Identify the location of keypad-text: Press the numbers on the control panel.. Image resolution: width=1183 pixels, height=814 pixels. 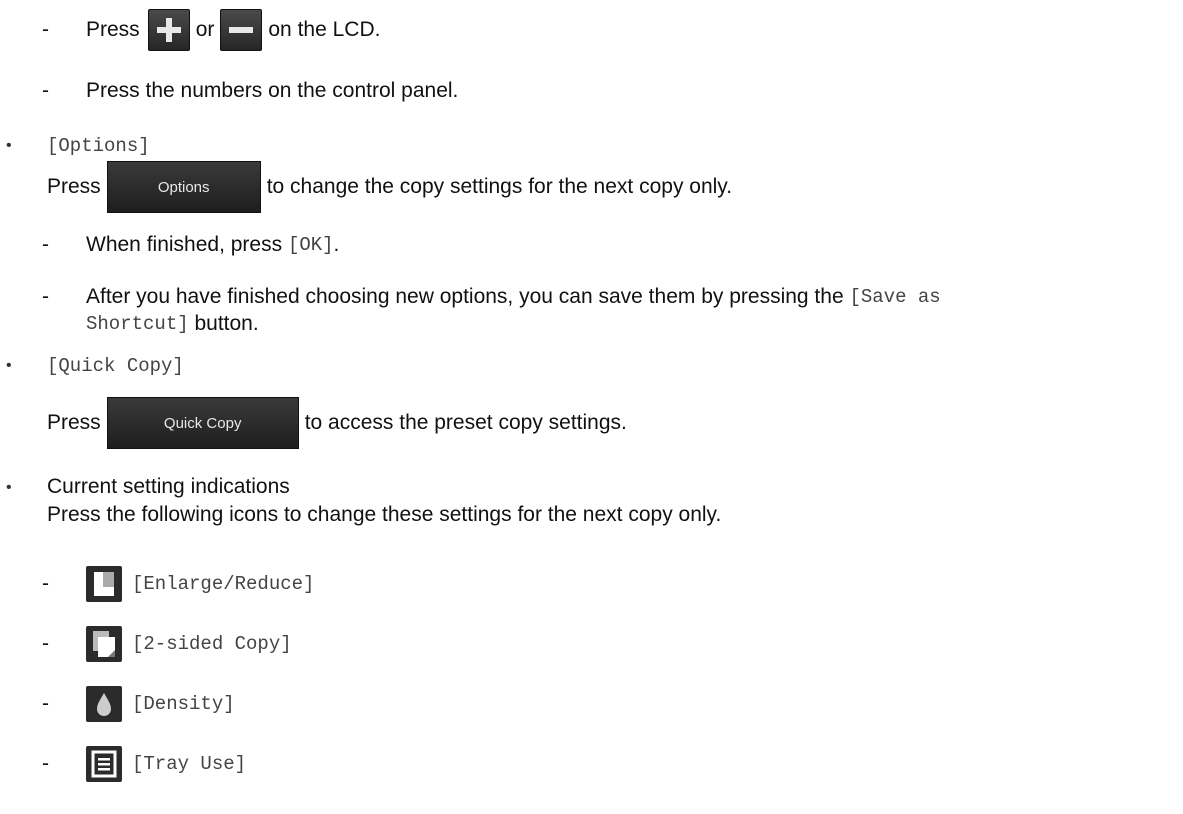
(272, 90).